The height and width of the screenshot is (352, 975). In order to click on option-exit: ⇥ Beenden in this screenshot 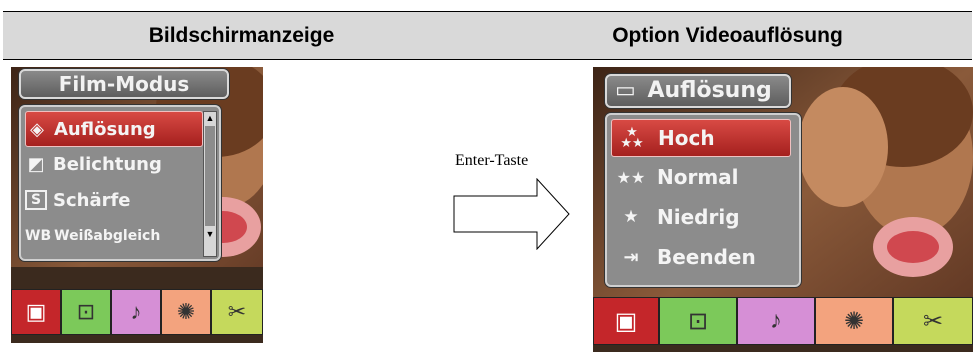, I will do `click(700, 257)`.